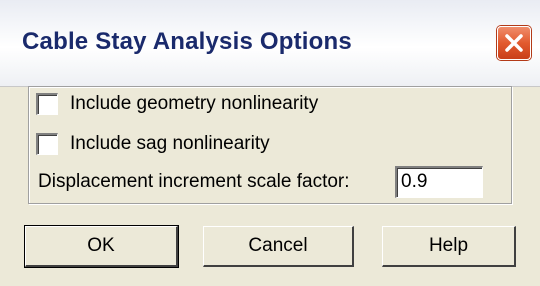  What do you see at coordinates (439, 182) in the screenshot?
I see `displacement-scale-input: 0.9` at bounding box center [439, 182].